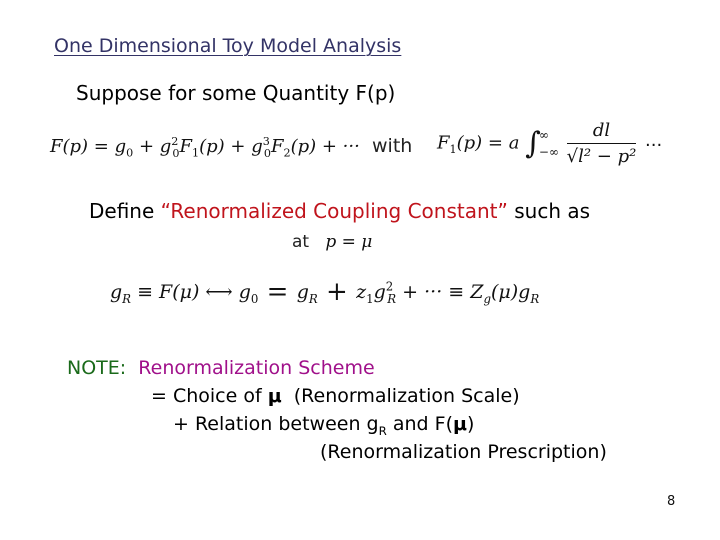 Image resolution: width=720 pixels, height=540 pixels. I want to click on eq3-equals: =, so click(277, 292).